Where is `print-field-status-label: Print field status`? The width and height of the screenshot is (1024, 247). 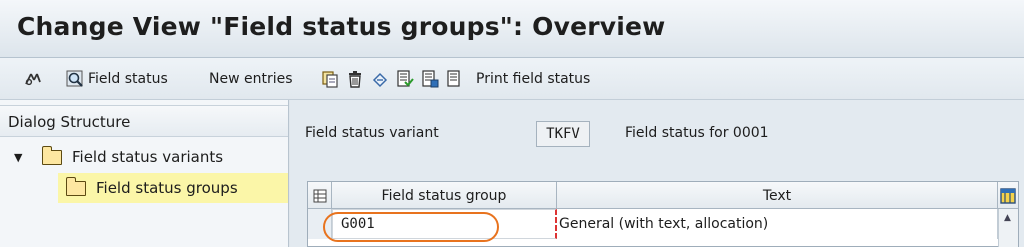 print-field-status-label: Print field status is located at coordinates (533, 79).